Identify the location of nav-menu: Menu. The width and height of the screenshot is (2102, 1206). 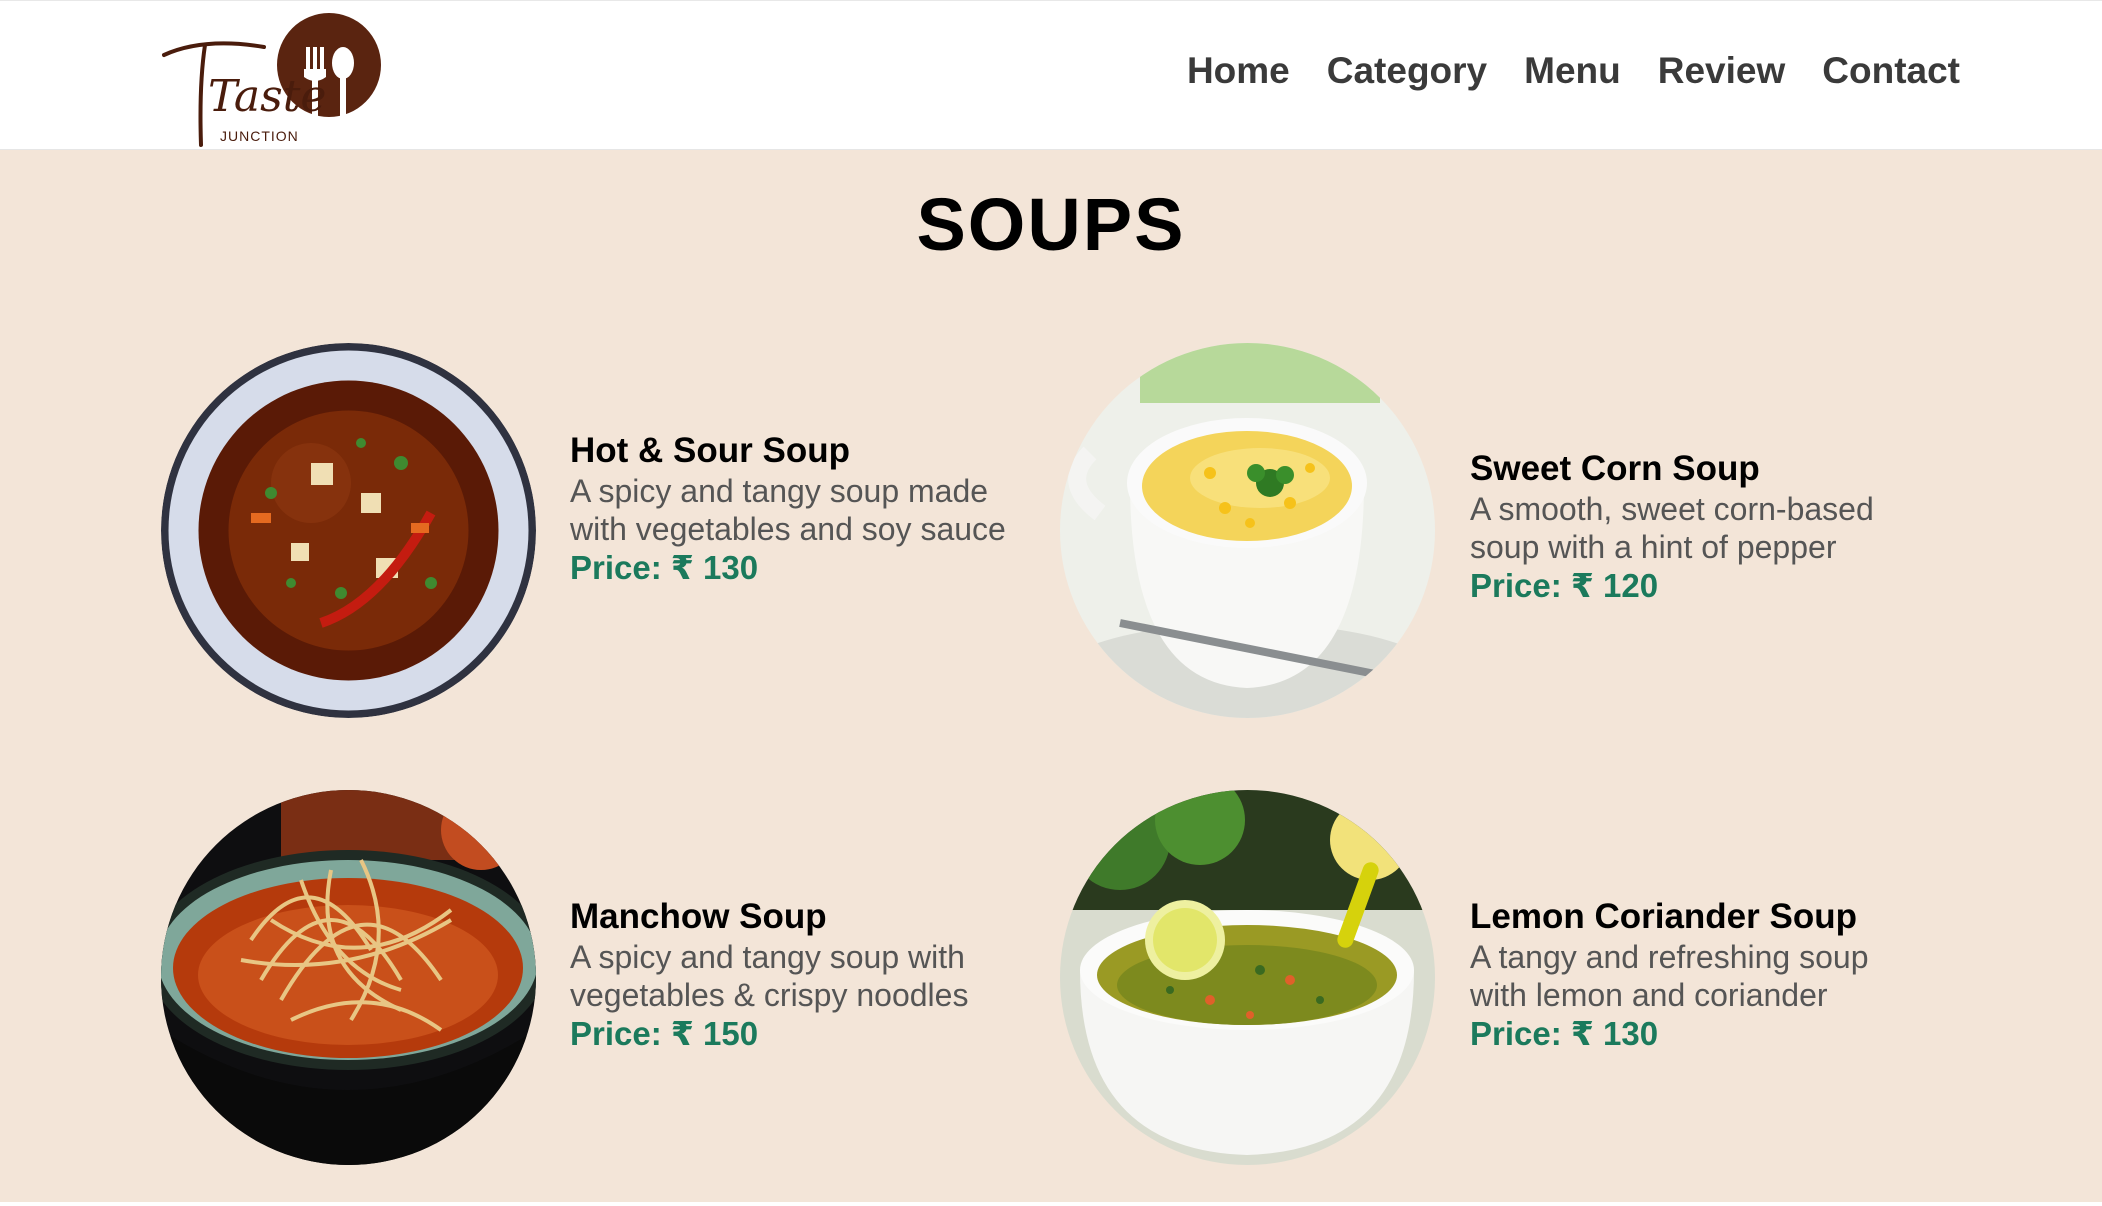
(1572, 71).